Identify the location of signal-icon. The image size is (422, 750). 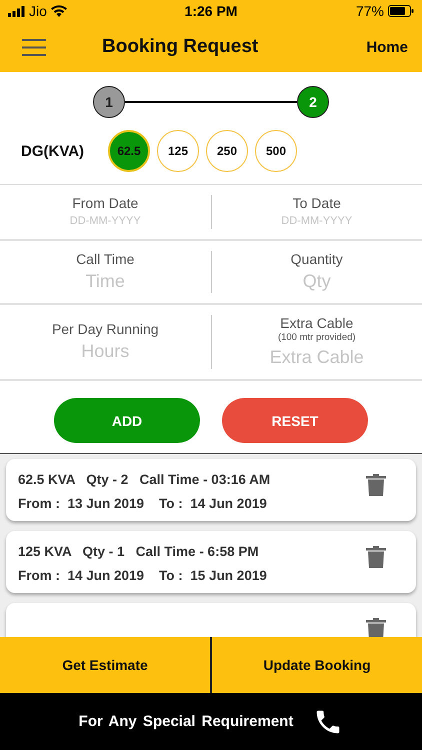
(16, 11).